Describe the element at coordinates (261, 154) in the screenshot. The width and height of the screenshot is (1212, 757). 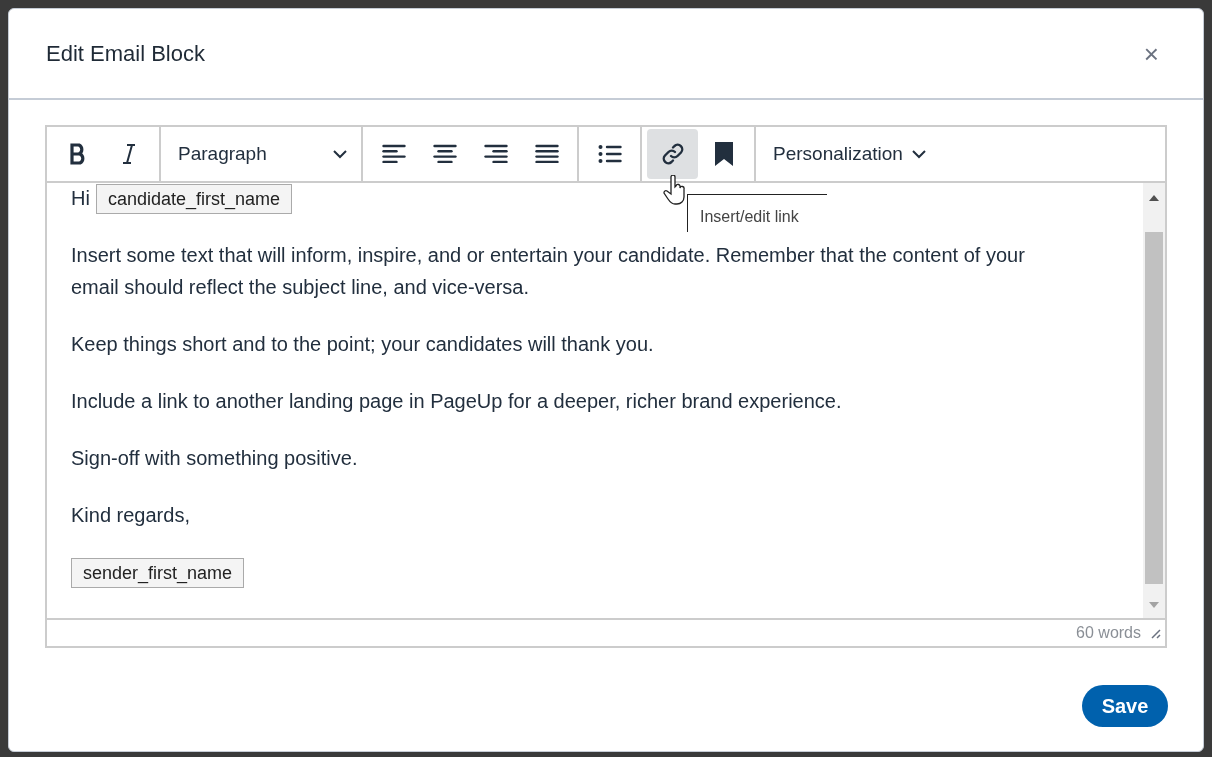
I see `paragraph-dropdown: Paragraph` at that location.